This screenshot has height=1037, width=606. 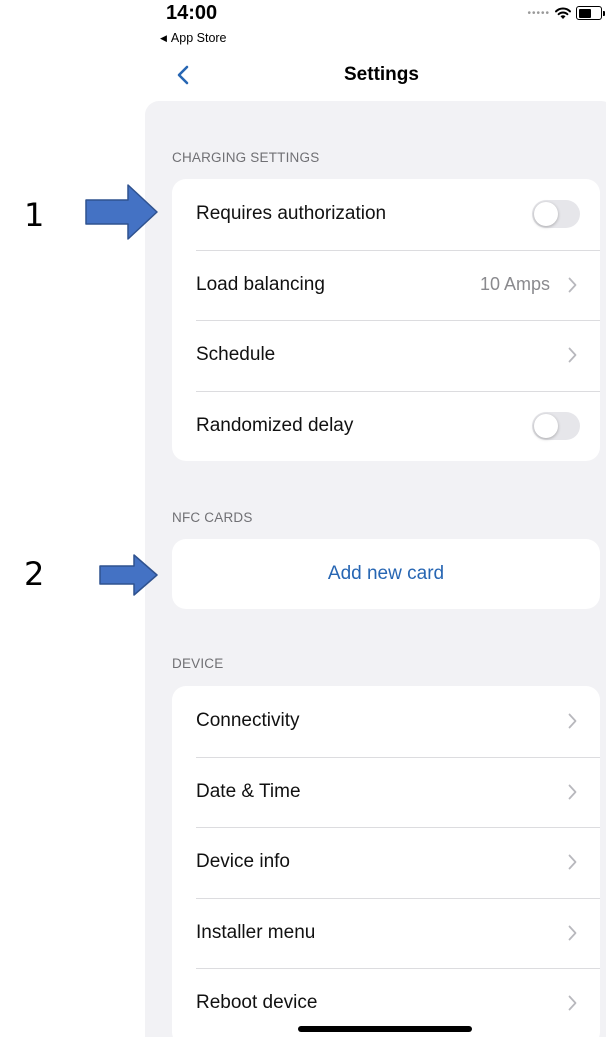 I want to click on page-title: Settings, so click(x=381, y=74).